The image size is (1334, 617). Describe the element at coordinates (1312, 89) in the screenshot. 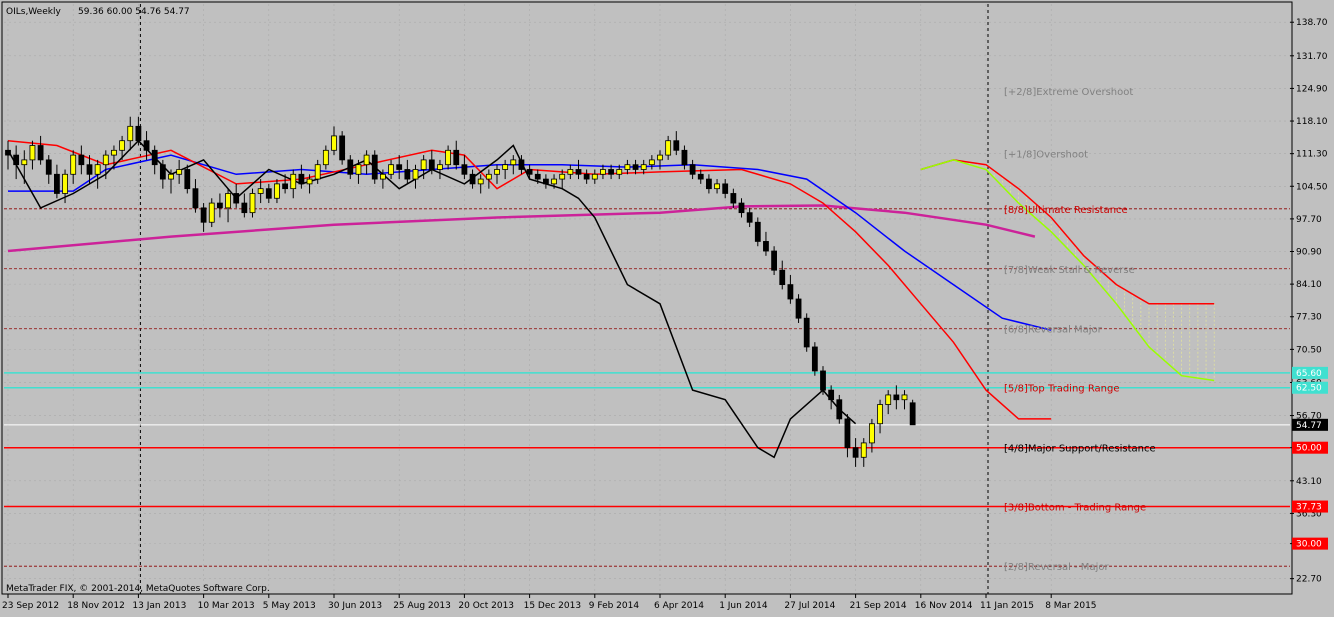

I see `y-tick-label: 124.90` at that location.